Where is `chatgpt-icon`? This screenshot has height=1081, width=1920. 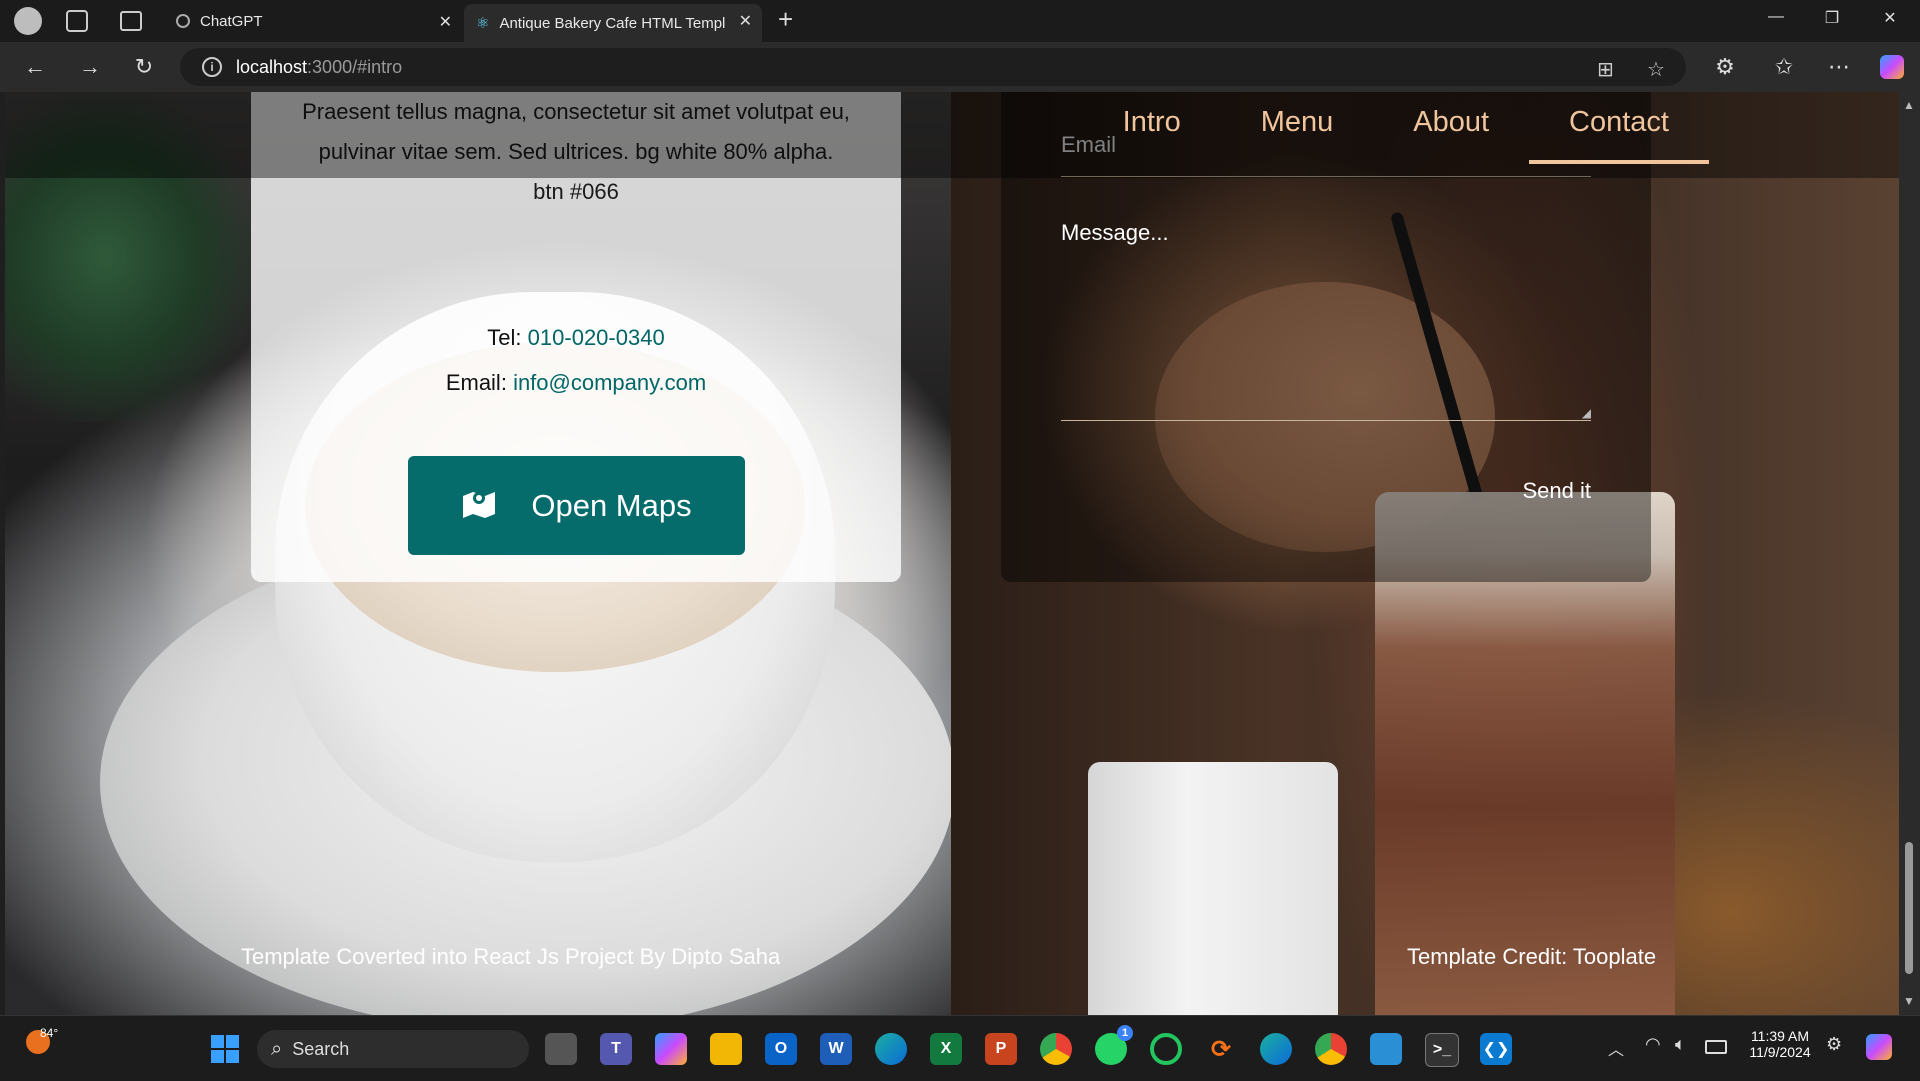
chatgpt-icon is located at coordinates (183, 21).